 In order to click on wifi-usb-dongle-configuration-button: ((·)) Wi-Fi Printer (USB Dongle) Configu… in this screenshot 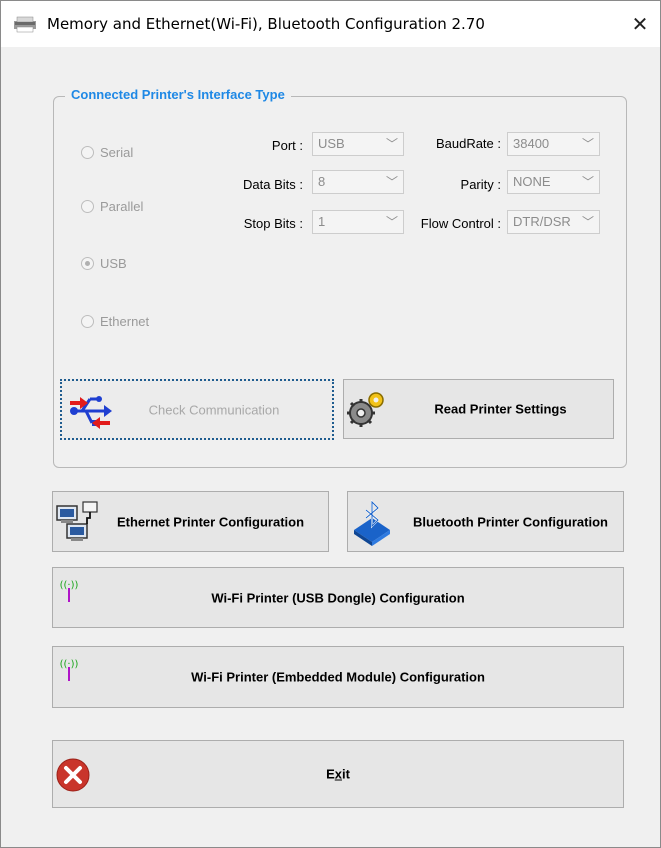, I will do `click(338, 597)`.